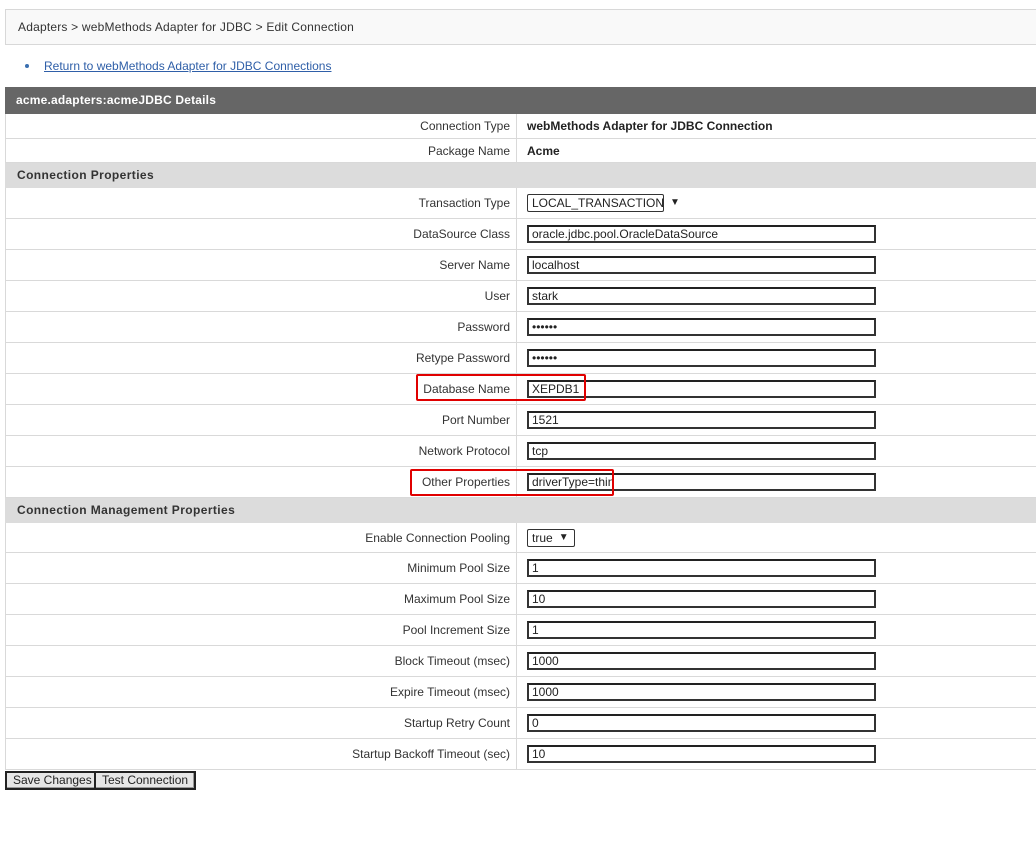 This screenshot has height=856, width=1036. Describe the element at coordinates (27, 66) in the screenshot. I see `bullet-icon` at that location.